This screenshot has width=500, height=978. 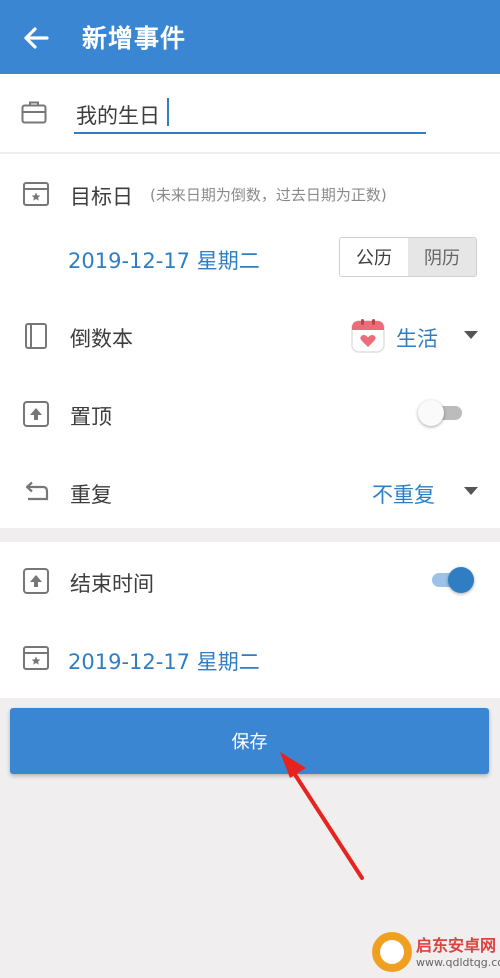 What do you see at coordinates (112, 584) in the screenshot?
I see `end-time-label: 结束时间` at bounding box center [112, 584].